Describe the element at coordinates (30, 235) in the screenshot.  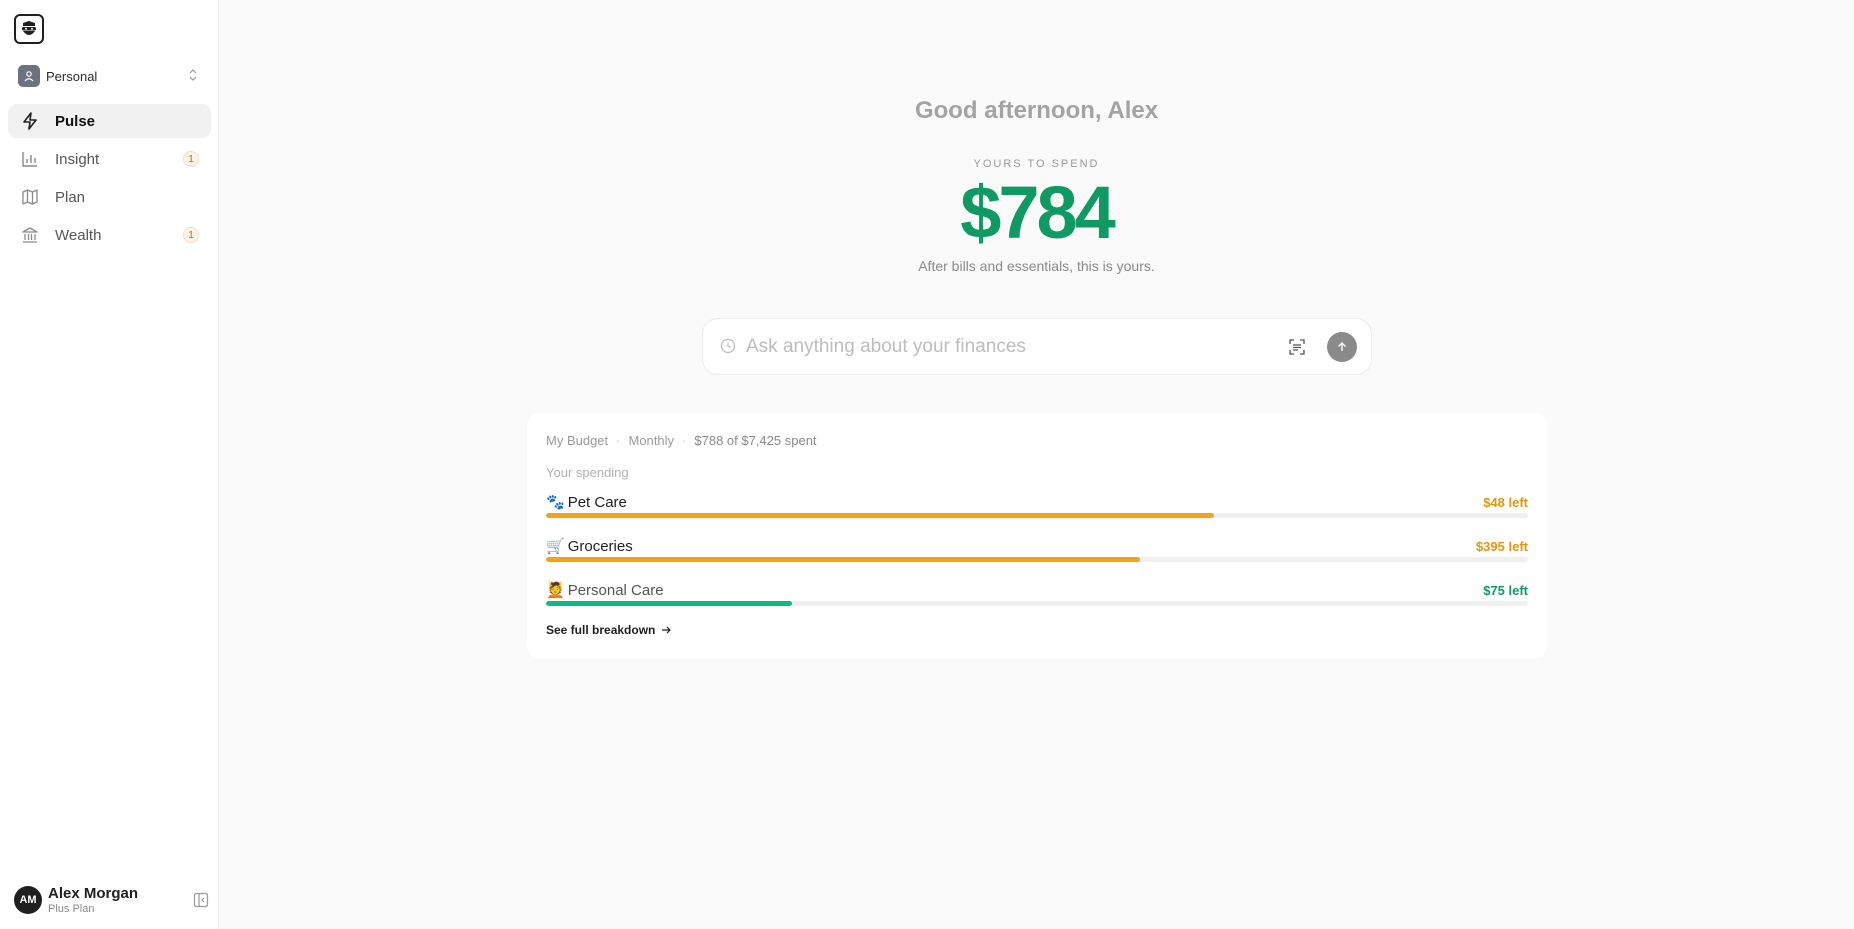
I see `bank-icon` at that location.